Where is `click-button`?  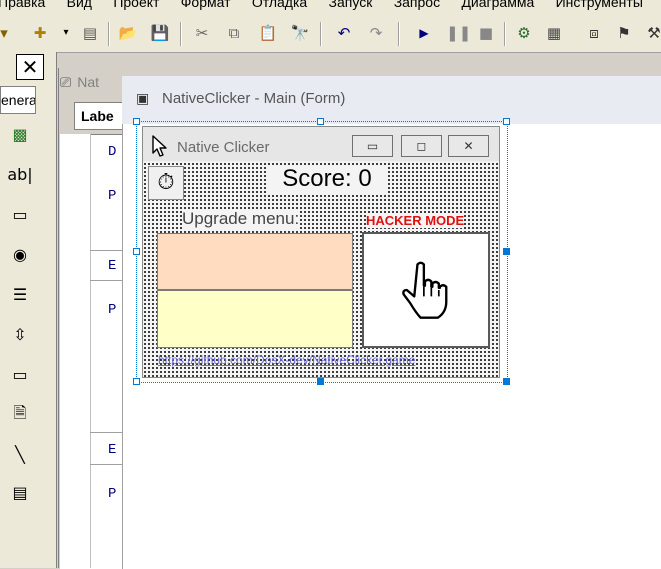
click-button is located at coordinates (426, 290).